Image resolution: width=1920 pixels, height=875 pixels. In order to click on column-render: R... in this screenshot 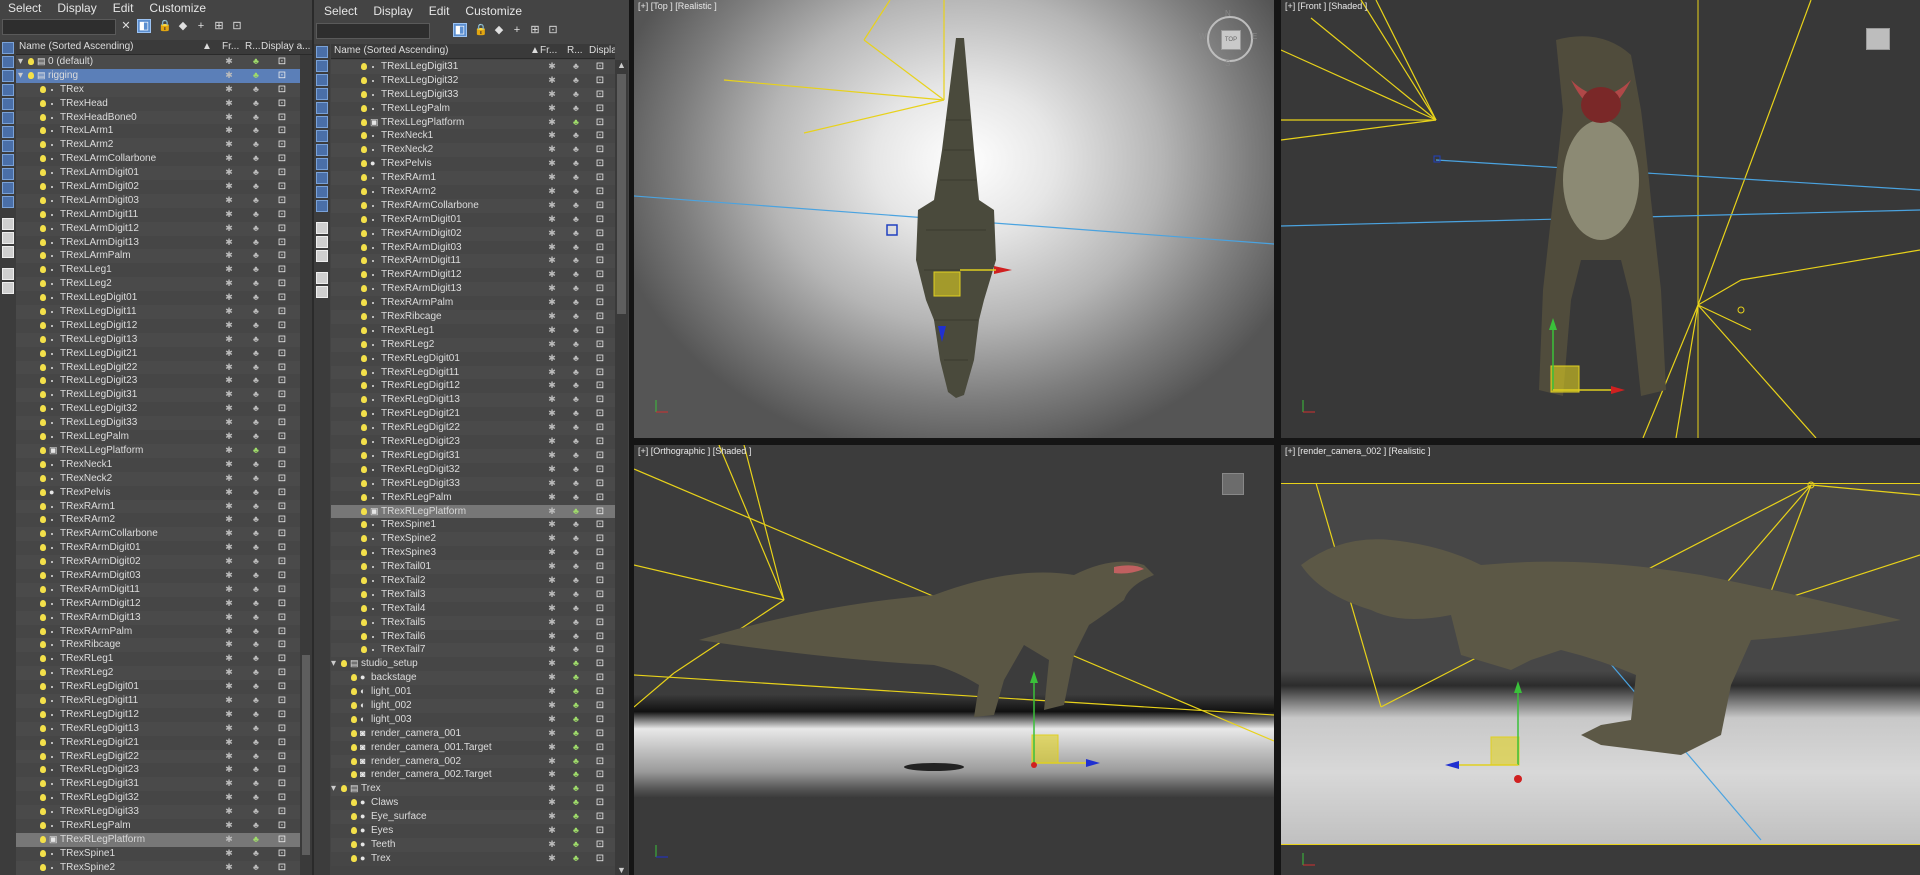, I will do `click(576, 51)`.